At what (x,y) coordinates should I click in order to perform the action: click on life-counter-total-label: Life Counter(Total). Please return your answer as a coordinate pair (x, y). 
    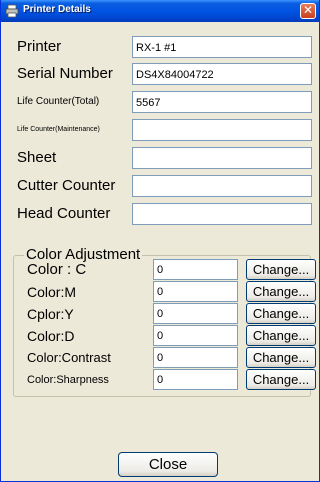
    Looking at the image, I should click on (58, 101).